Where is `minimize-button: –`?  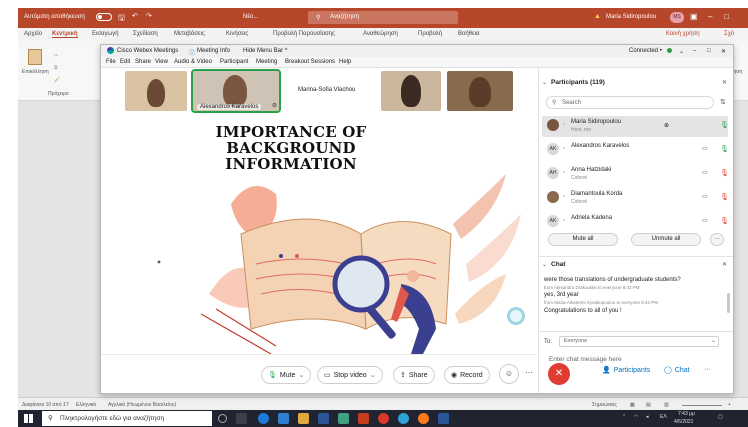
minimize-button: – is located at coordinates (694, 51).